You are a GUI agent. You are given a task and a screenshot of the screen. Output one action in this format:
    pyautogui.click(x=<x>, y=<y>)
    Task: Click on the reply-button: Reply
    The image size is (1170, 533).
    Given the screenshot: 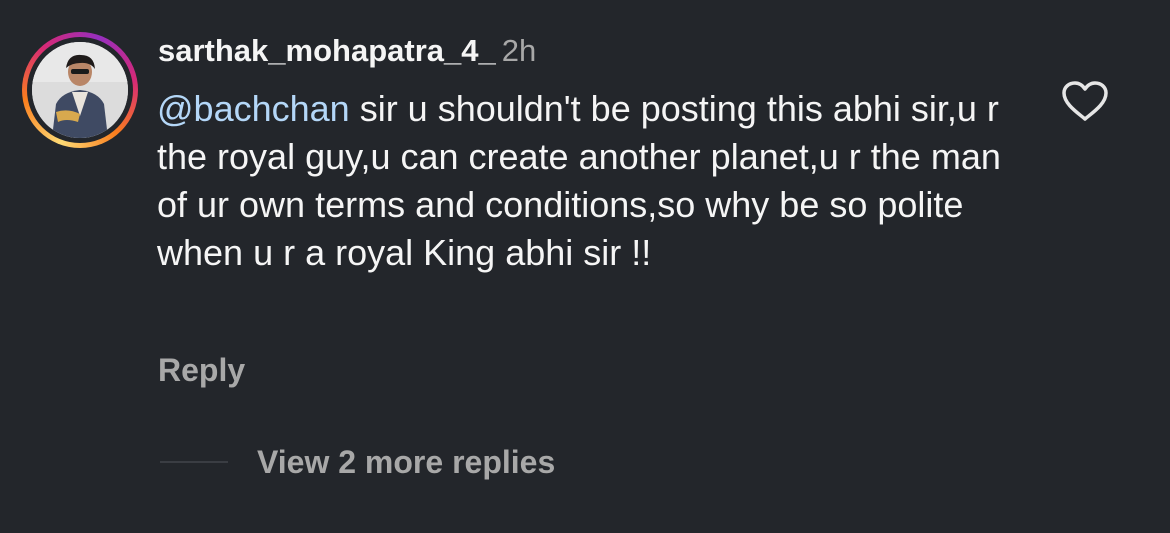 What is the action you would take?
    pyautogui.click(x=201, y=370)
    